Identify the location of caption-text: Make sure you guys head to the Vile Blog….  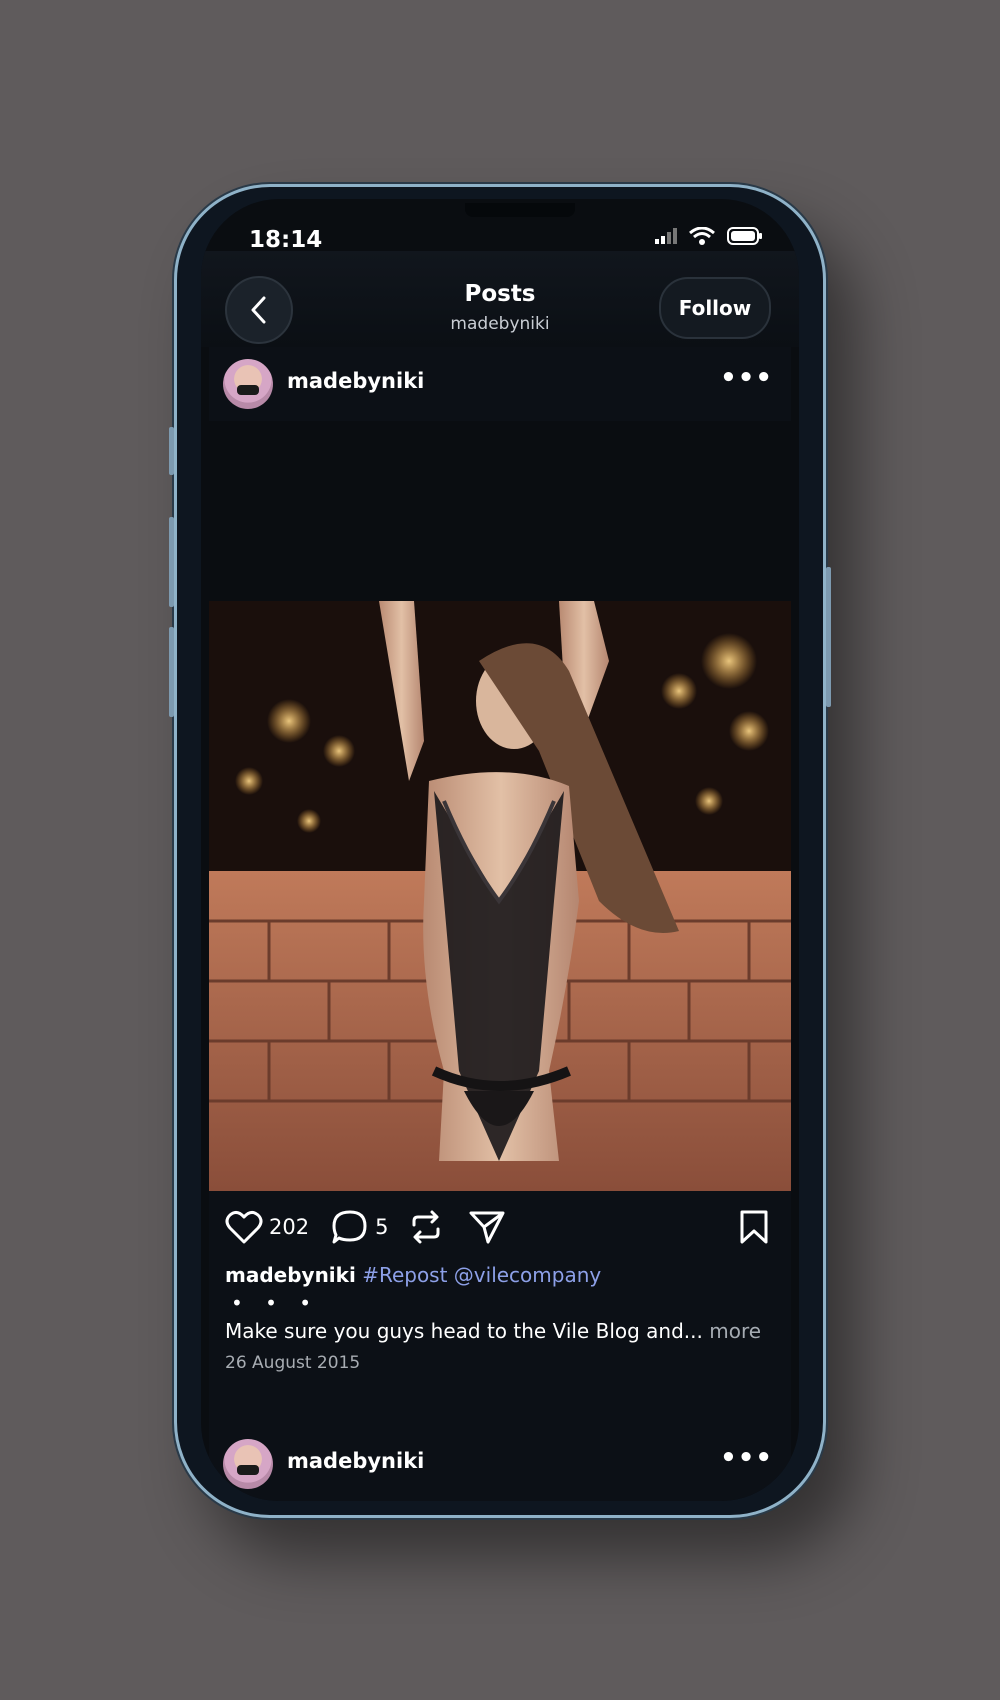
(493, 1331).